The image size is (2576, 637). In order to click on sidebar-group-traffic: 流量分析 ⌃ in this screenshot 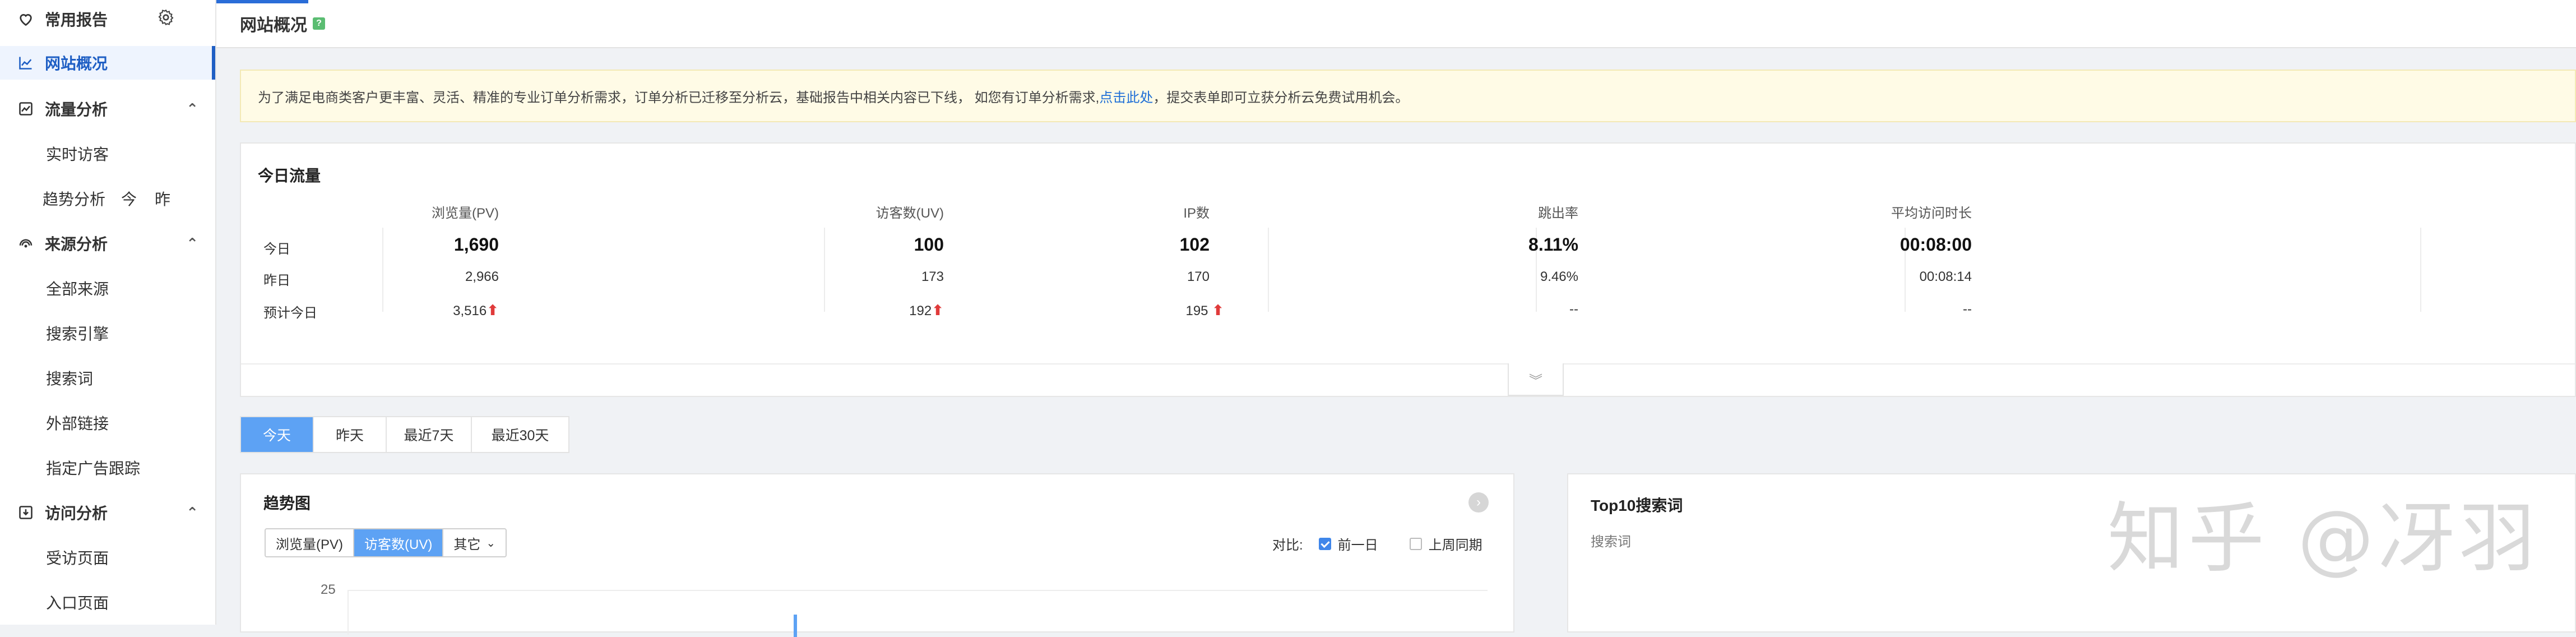, I will do `click(107, 108)`.